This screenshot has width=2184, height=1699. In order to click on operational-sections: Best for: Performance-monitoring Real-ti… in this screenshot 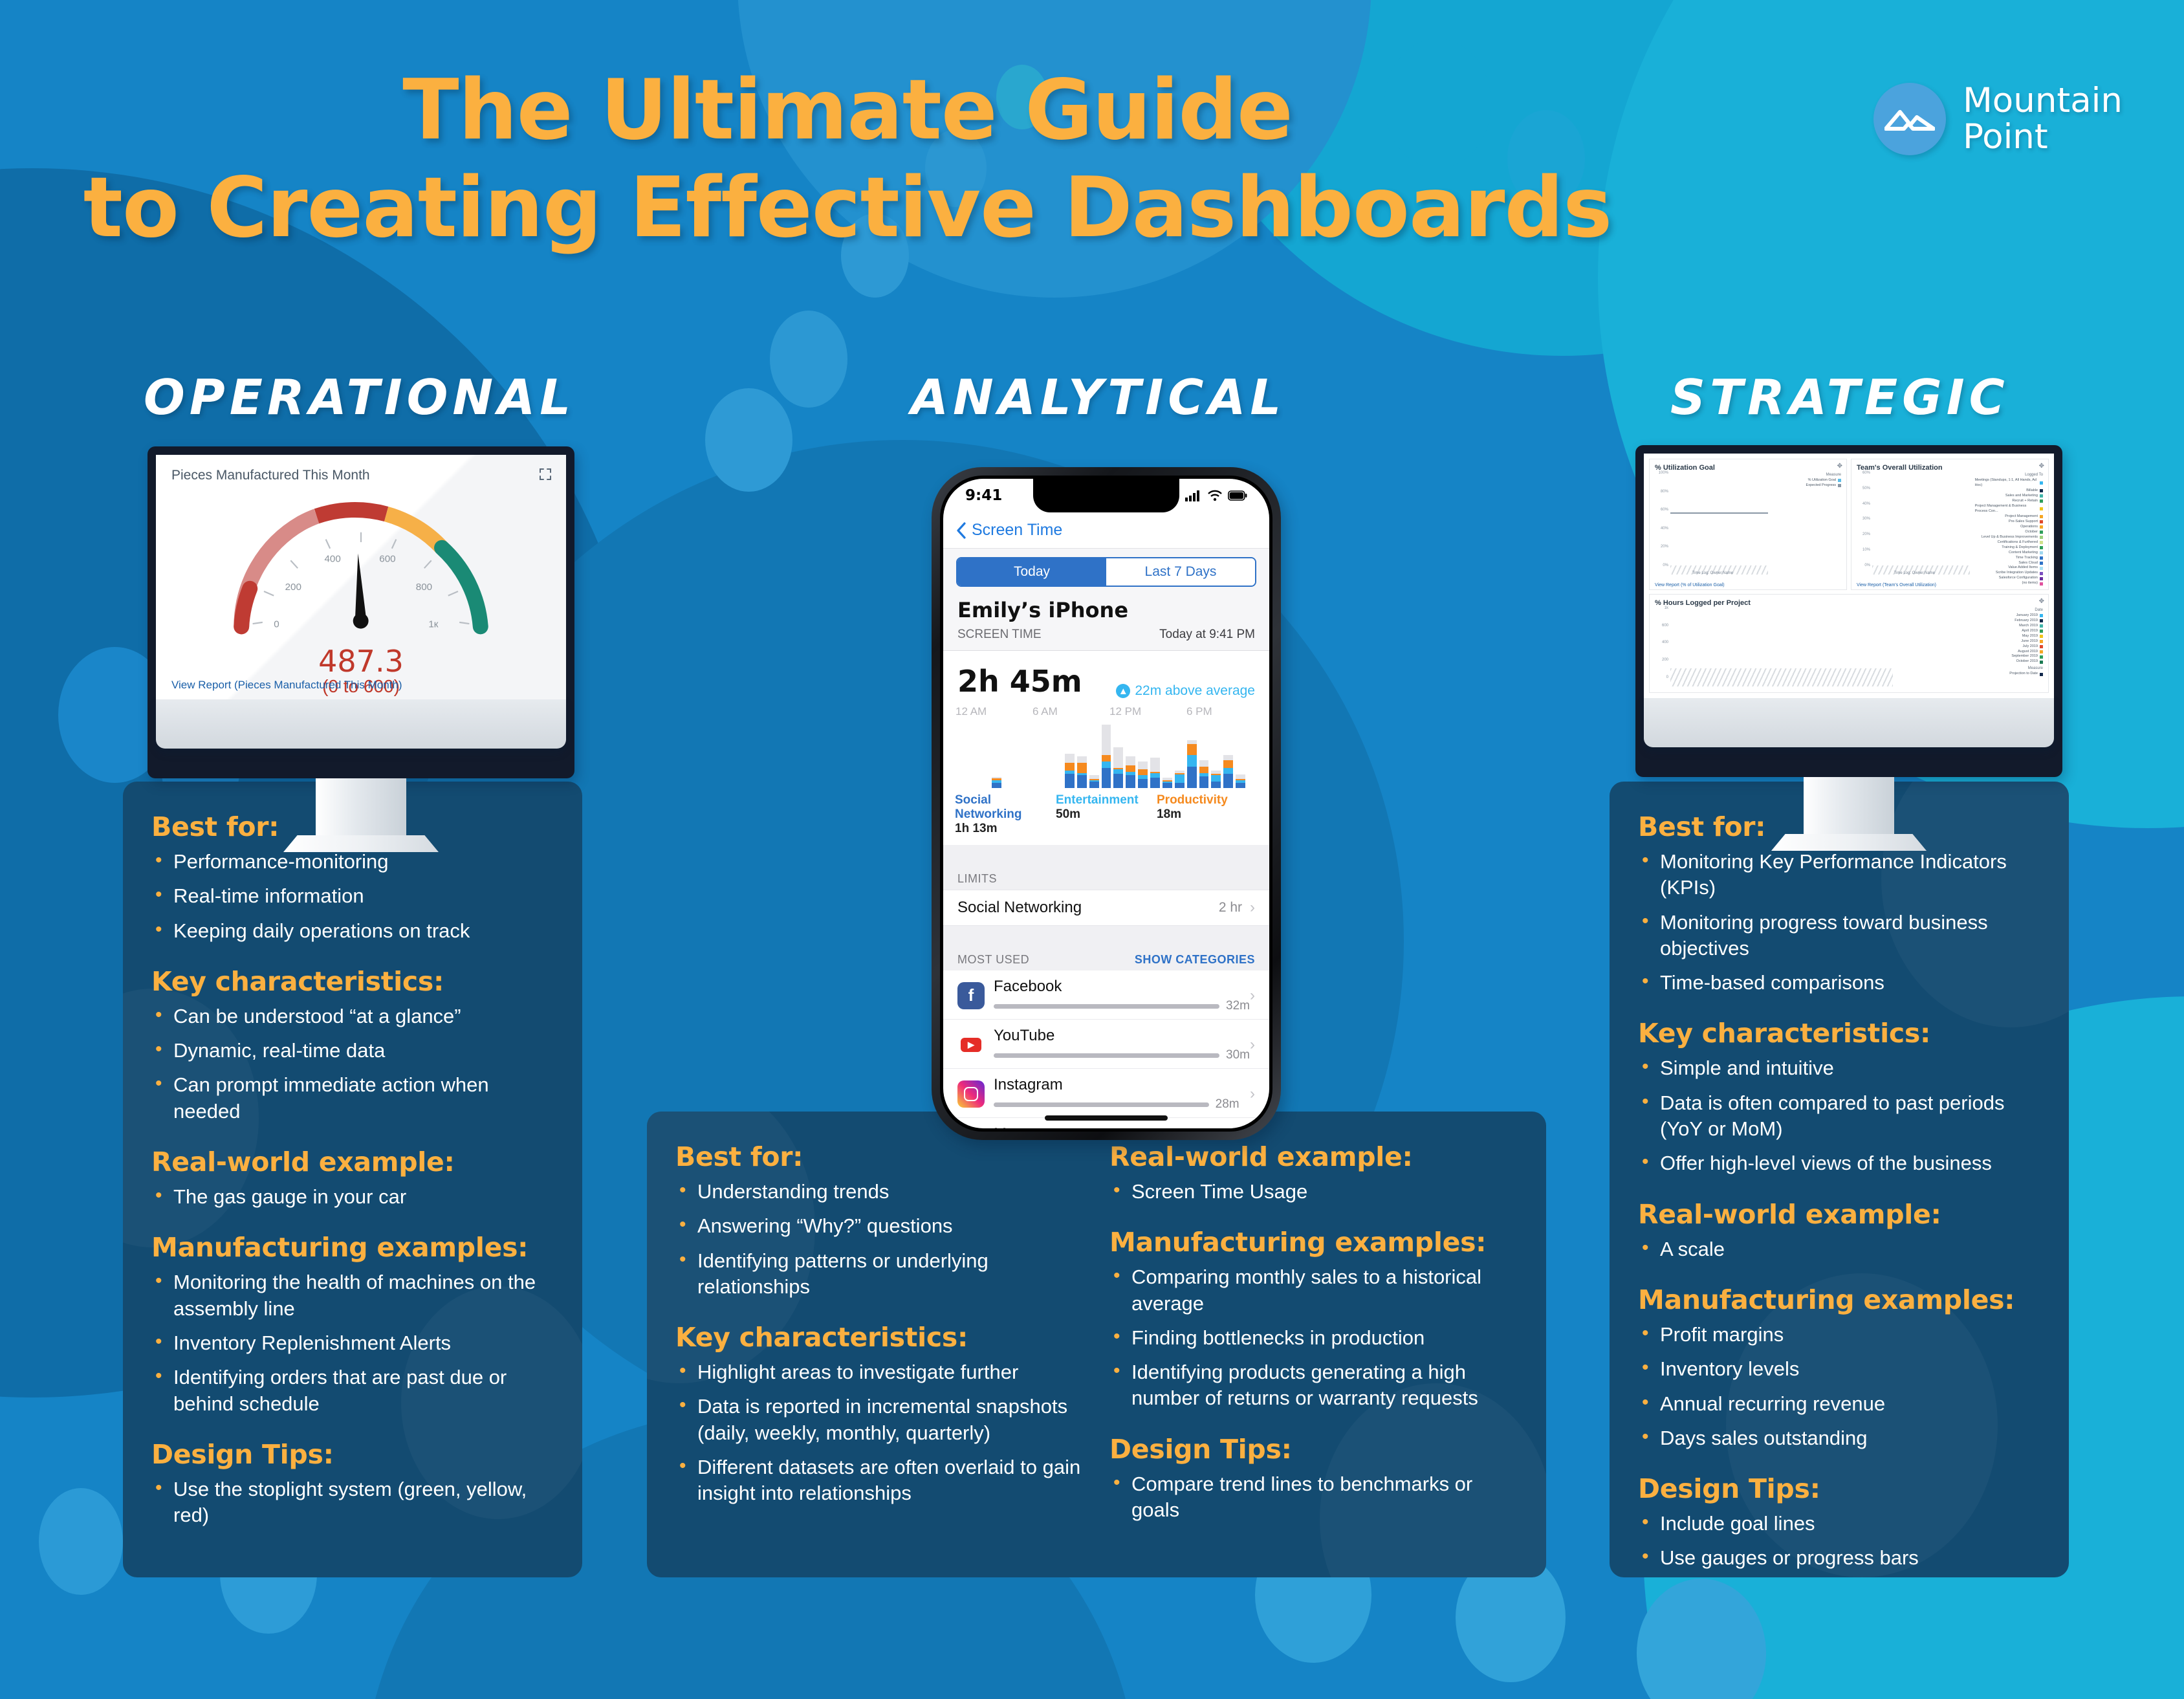, I will do `click(352, 1174)`.